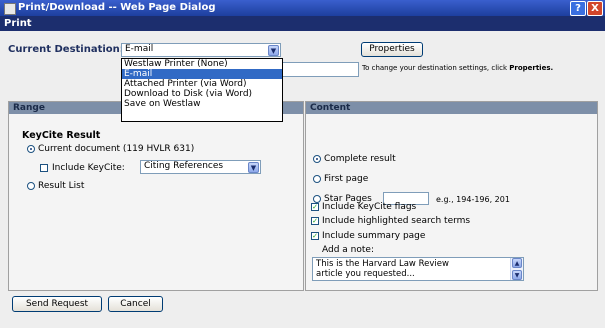 The height and width of the screenshot is (328, 605). Describe the element at coordinates (135, 304) in the screenshot. I see `cancel-button: Cancel` at that location.